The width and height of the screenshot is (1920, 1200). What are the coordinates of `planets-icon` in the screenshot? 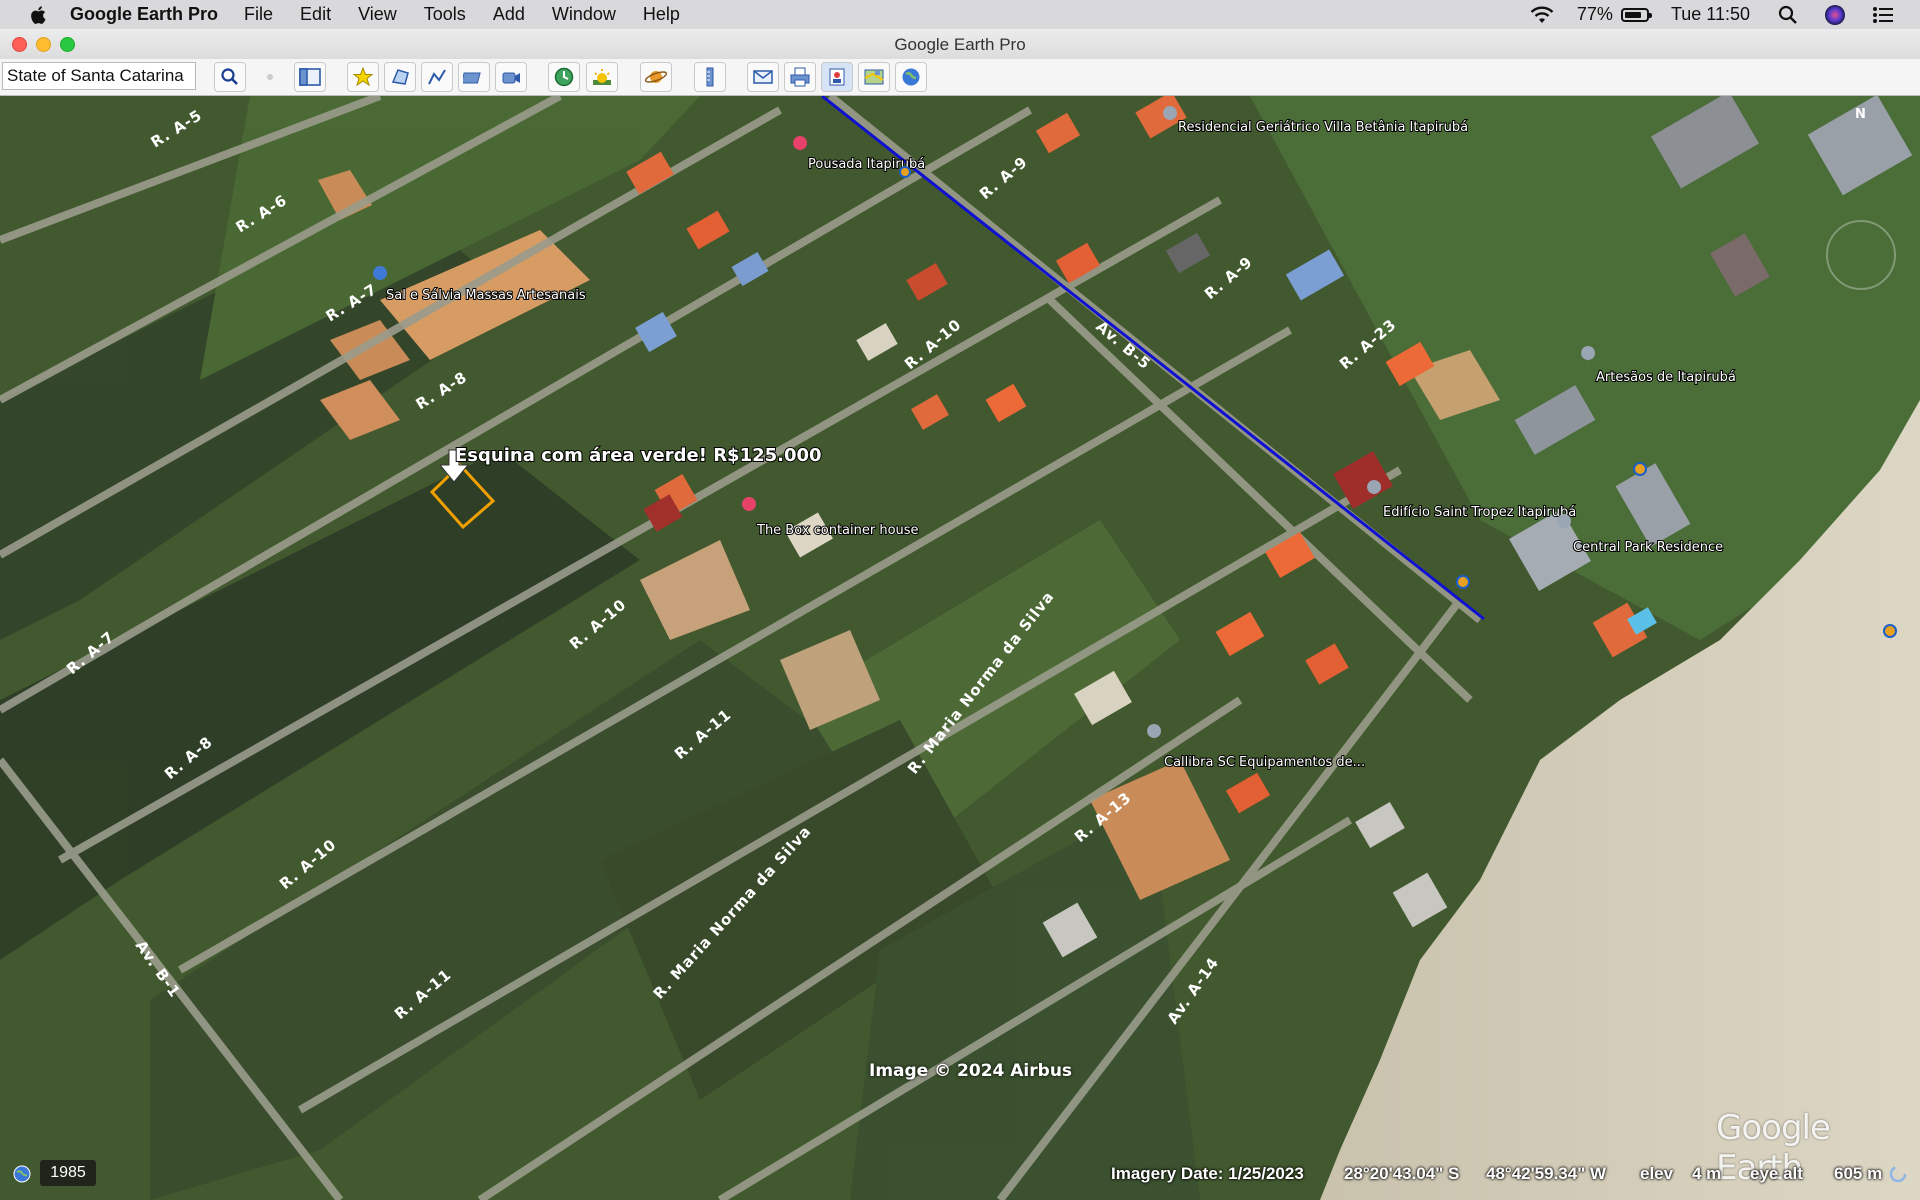 It's located at (656, 77).